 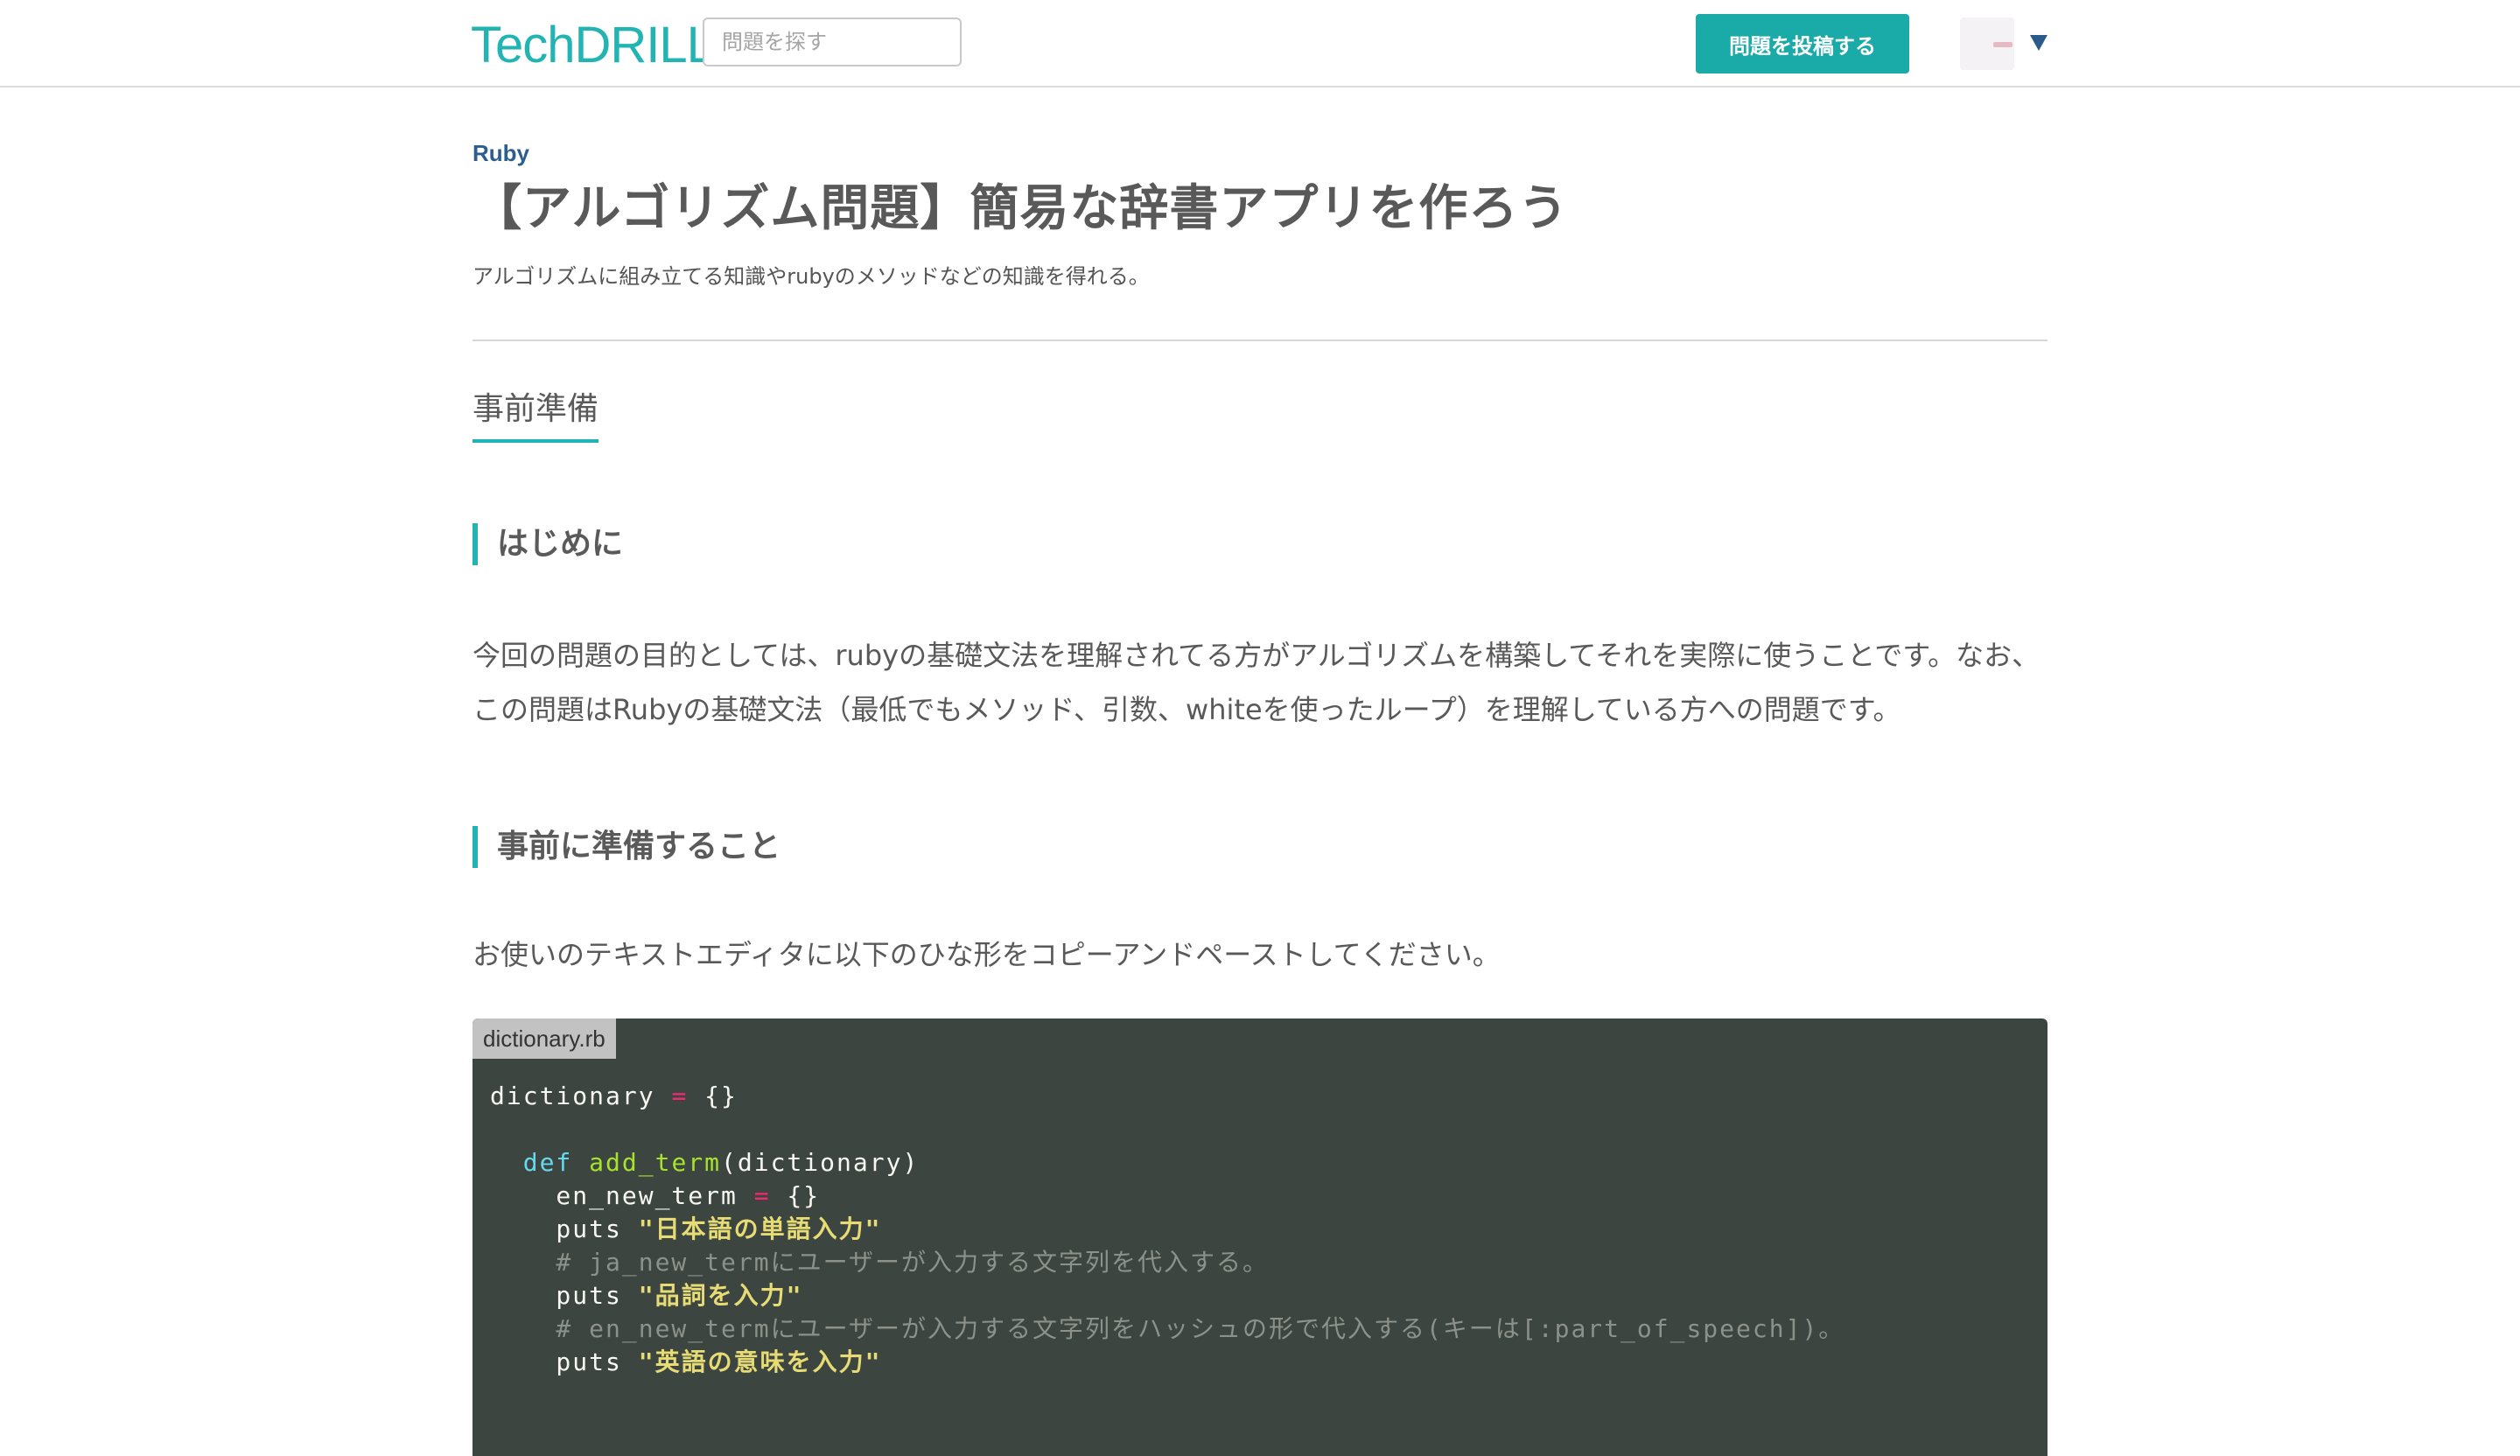 I want to click on problem-title: 【アルゴリズム問題】簡易な辞書アプリを作ろう, so click(x=1020, y=208).